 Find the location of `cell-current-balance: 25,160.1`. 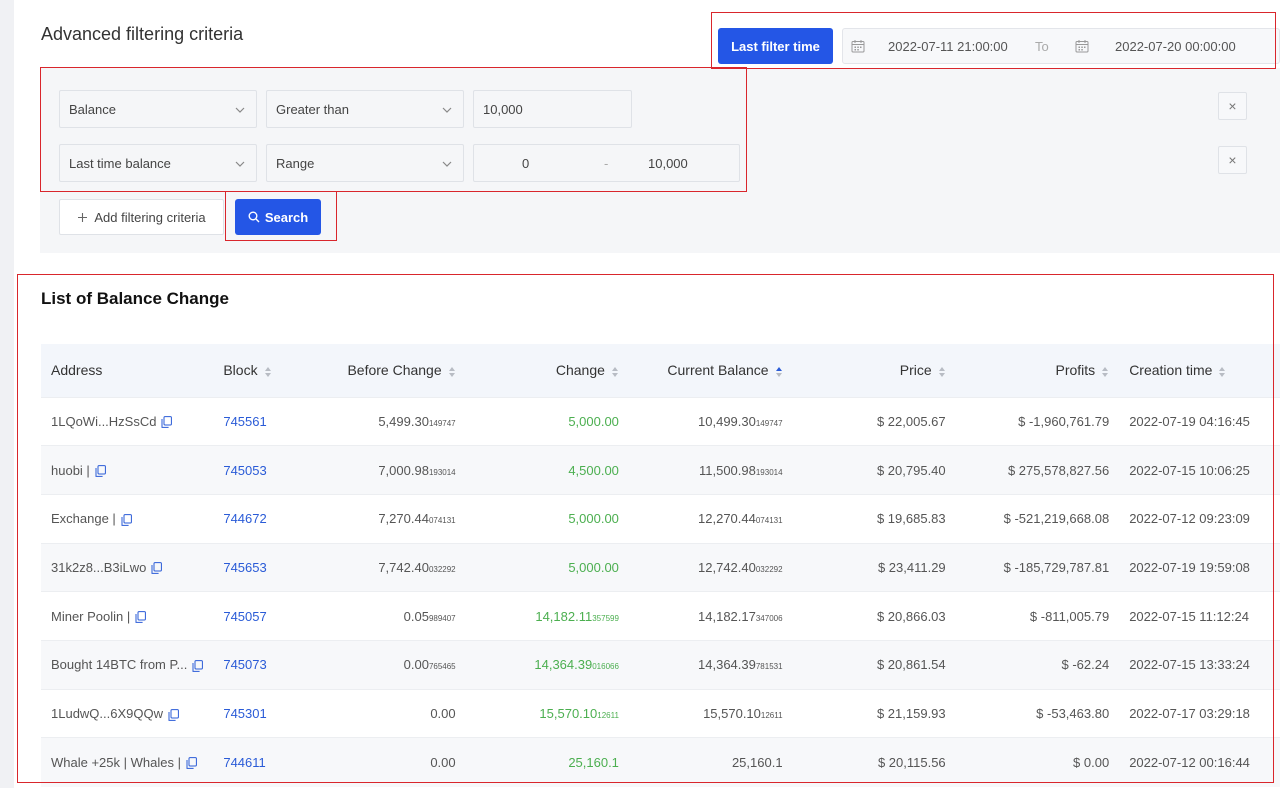

cell-current-balance: 25,160.1 is located at coordinates (710, 762).